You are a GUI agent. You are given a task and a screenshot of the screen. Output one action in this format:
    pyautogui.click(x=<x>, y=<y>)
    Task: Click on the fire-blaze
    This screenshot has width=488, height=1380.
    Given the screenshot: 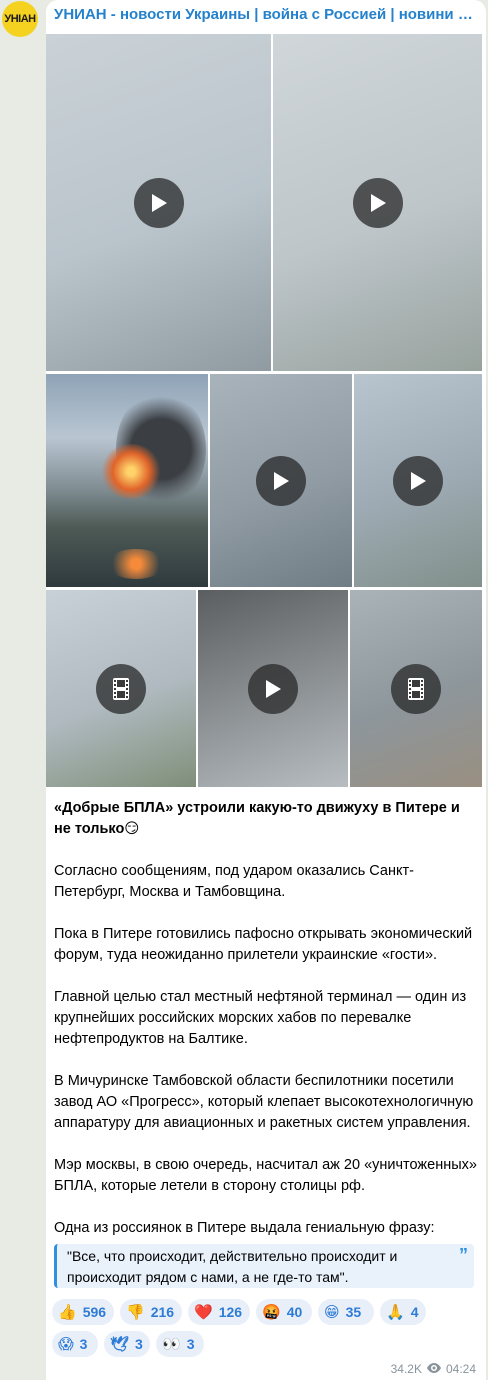 What is the action you would take?
    pyautogui.click(x=131, y=471)
    